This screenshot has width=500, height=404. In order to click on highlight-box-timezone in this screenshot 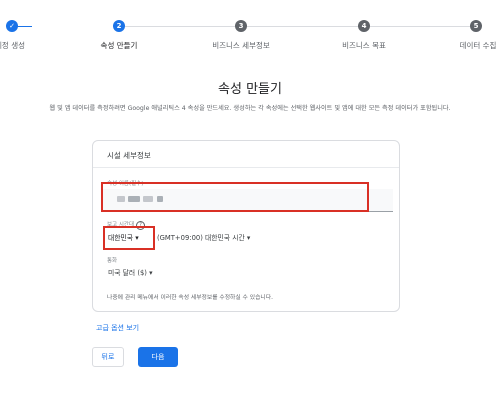, I will do `click(129, 238)`.